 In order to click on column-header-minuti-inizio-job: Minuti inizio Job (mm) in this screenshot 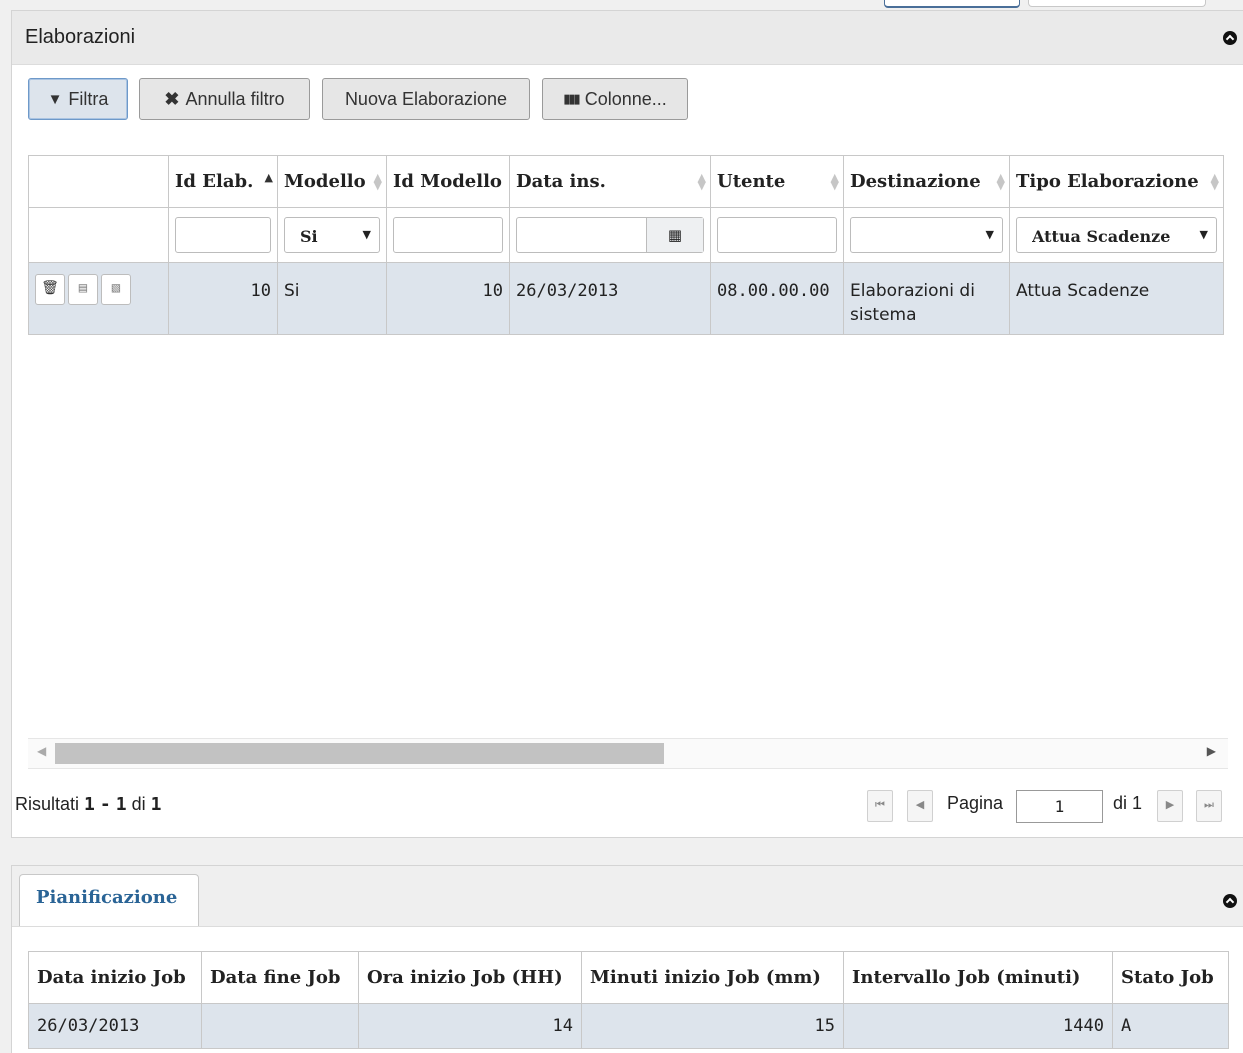, I will do `click(712, 977)`.